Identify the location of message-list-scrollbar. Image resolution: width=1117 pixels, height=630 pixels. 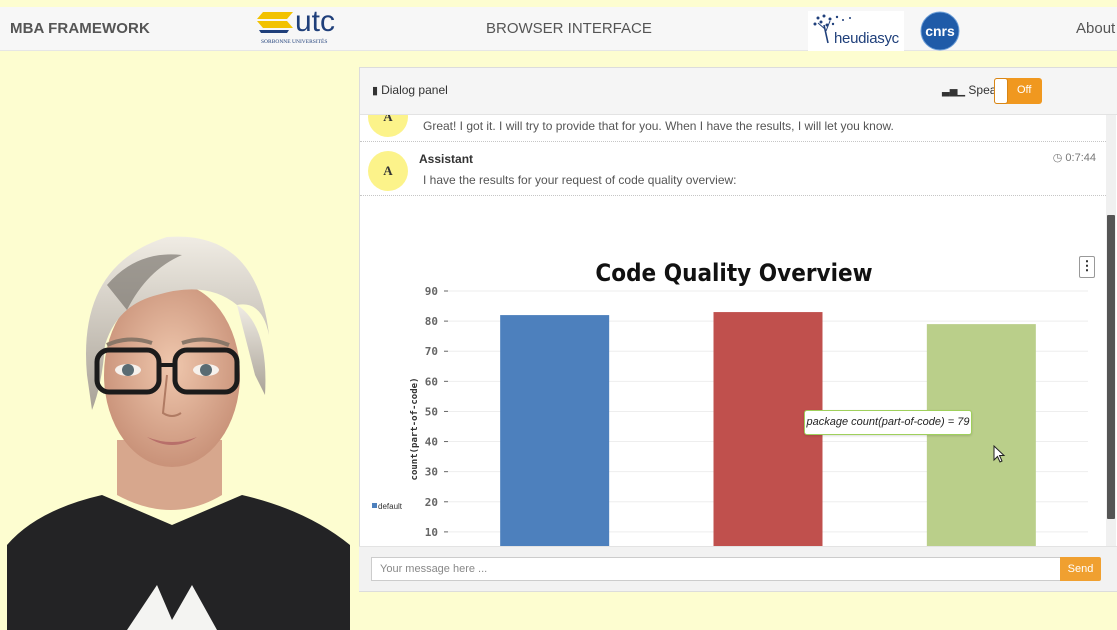
(1111, 347).